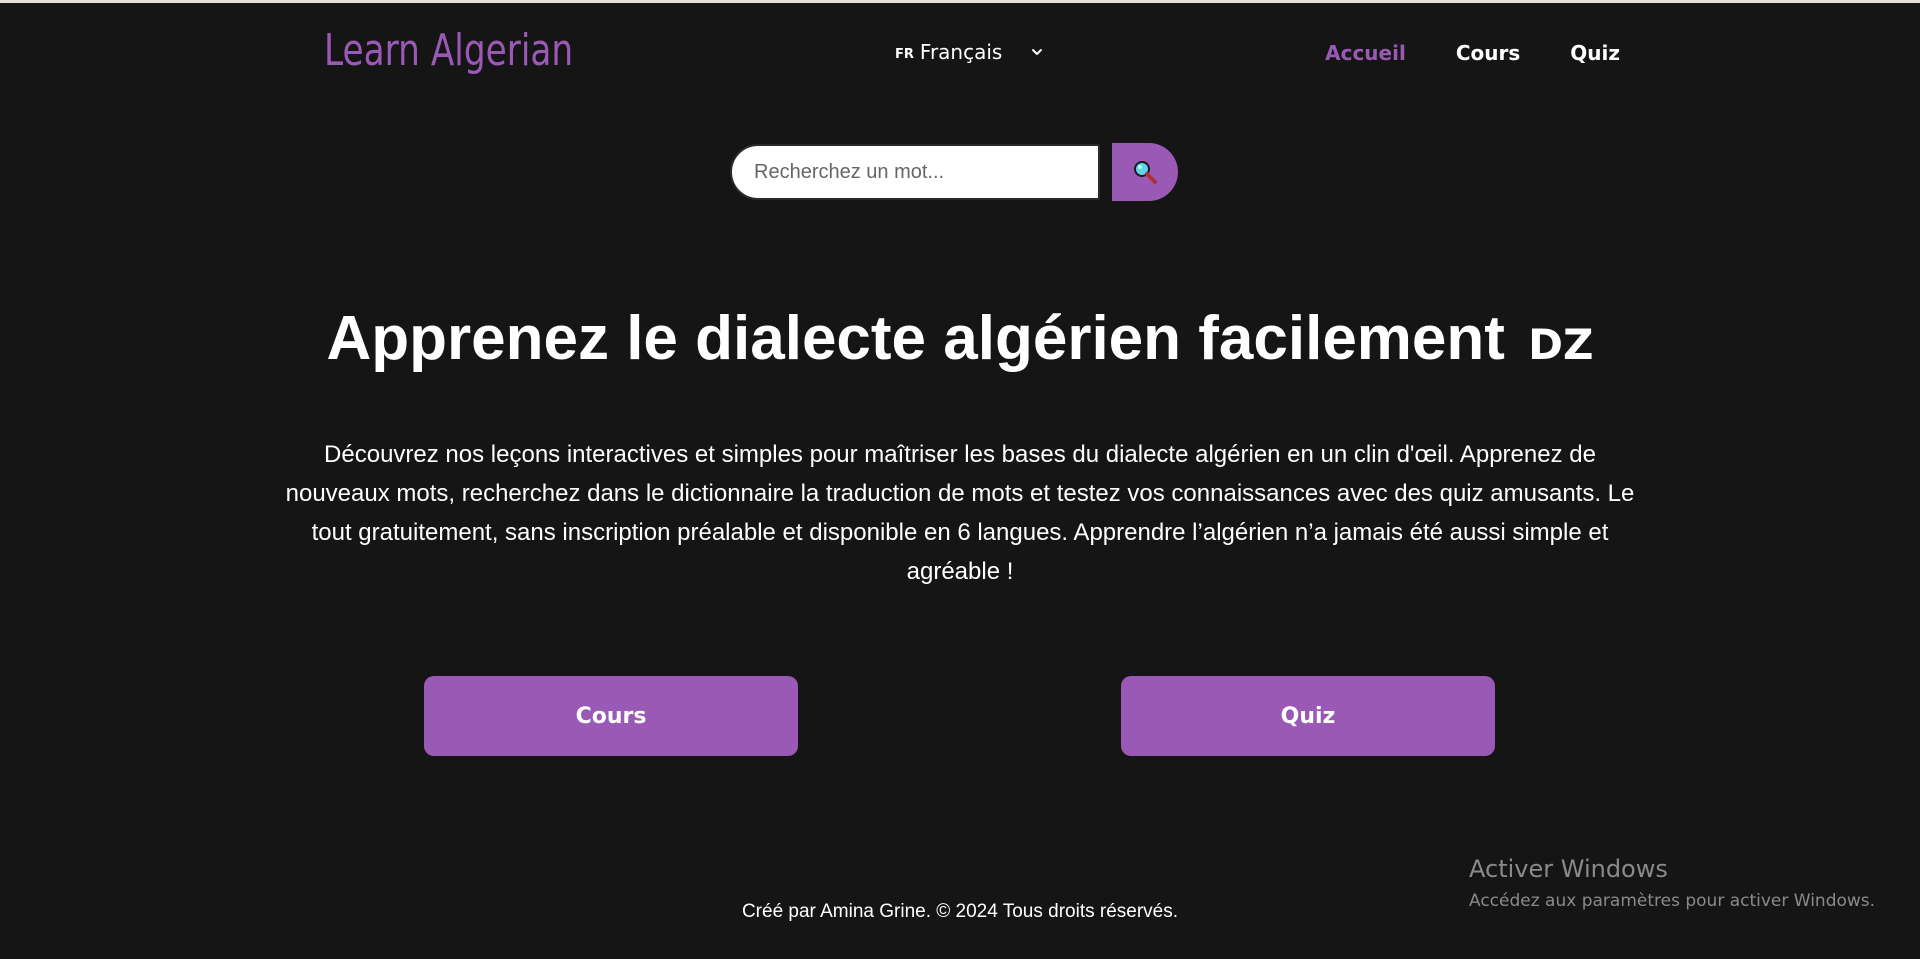  I want to click on watermark-title: Activer Windows, so click(1568, 869).